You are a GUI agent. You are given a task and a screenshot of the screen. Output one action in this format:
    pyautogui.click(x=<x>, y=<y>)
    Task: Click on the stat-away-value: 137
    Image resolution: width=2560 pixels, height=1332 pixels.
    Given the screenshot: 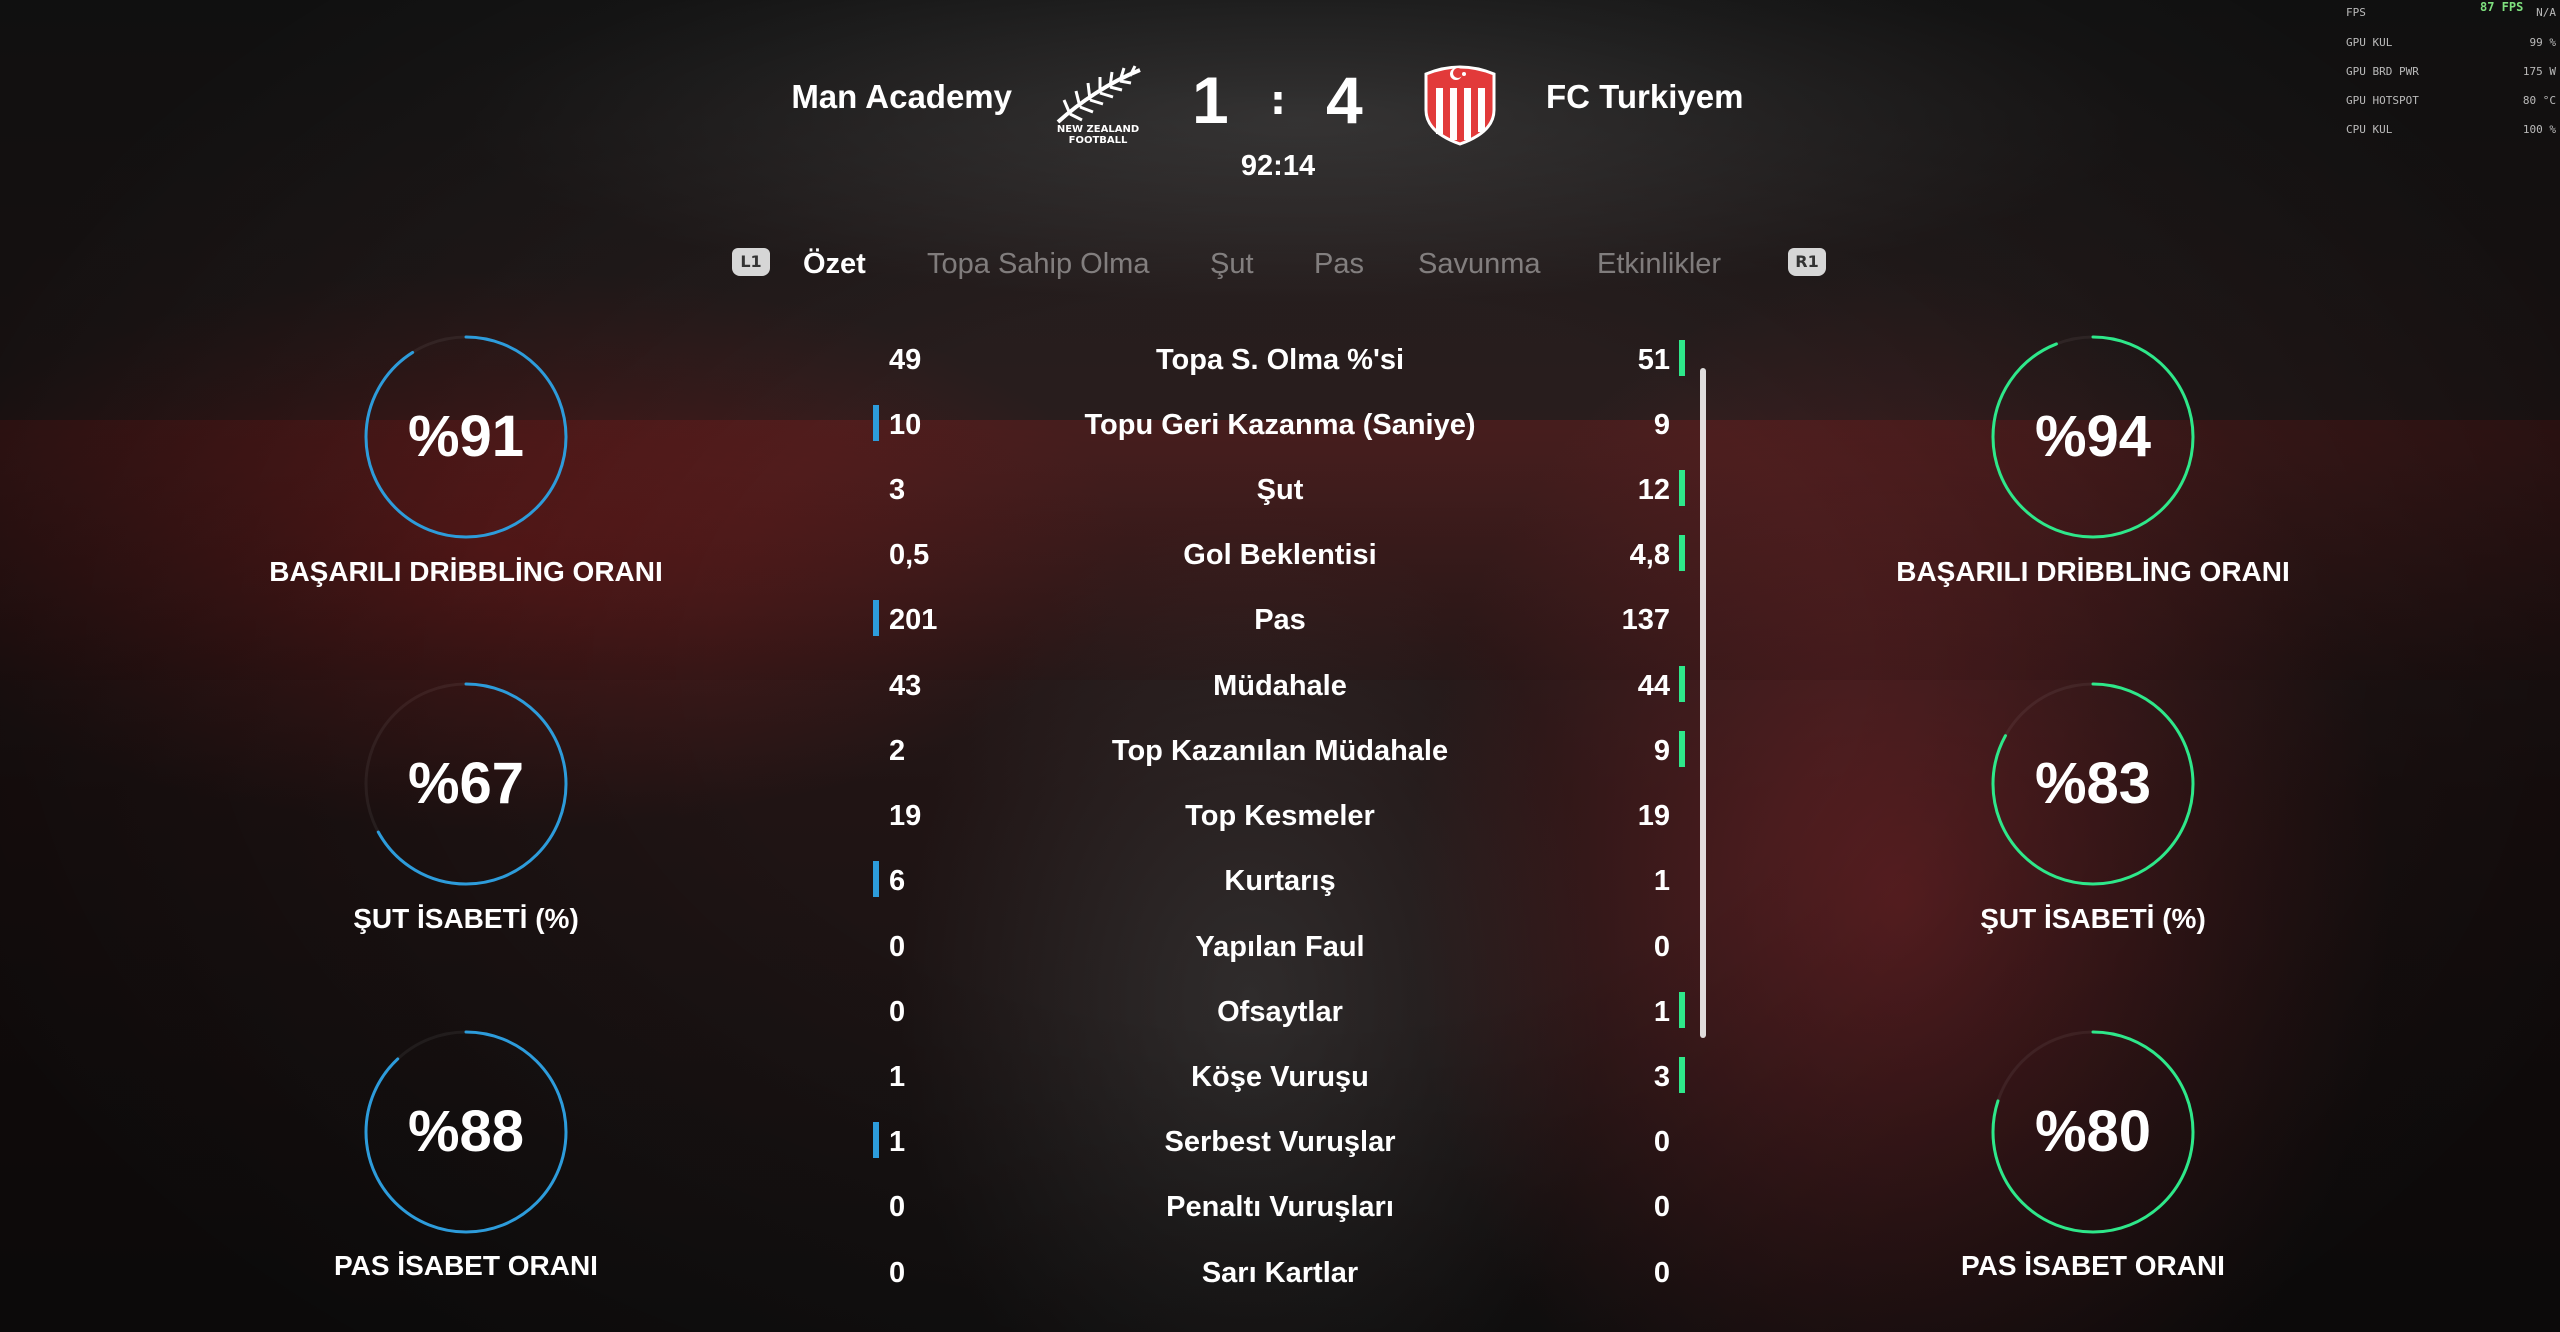 What is the action you would take?
    pyautogui.click(x=1645, y=620)
    